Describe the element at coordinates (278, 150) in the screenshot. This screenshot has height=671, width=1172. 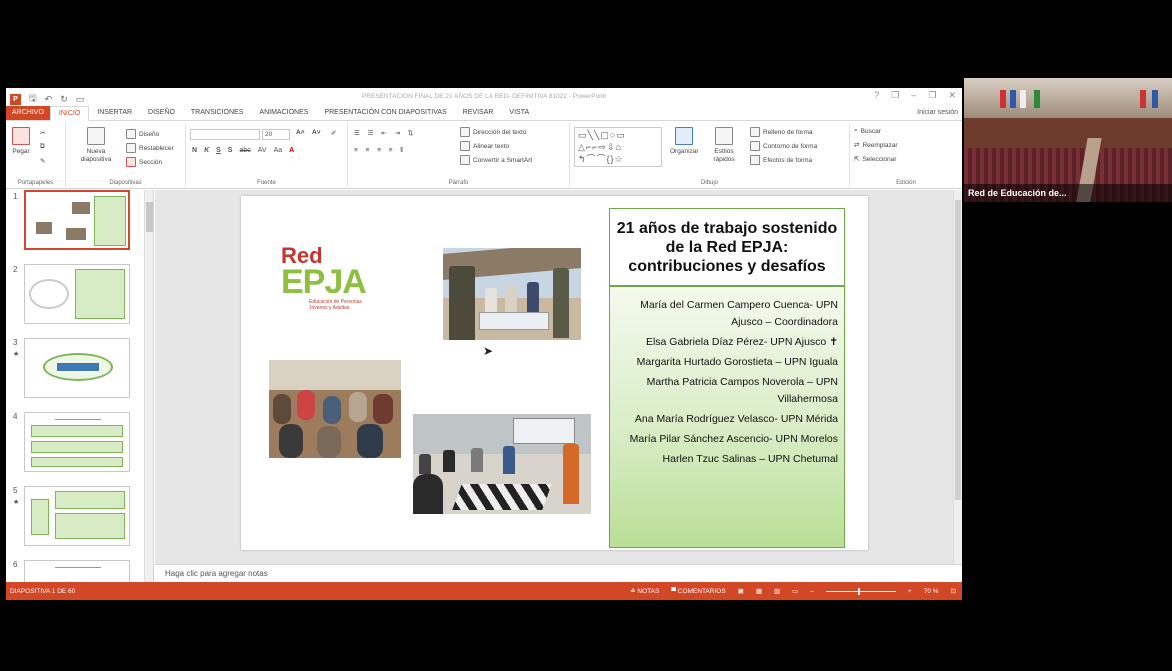
I see `change-case-button: Aa` at that location.